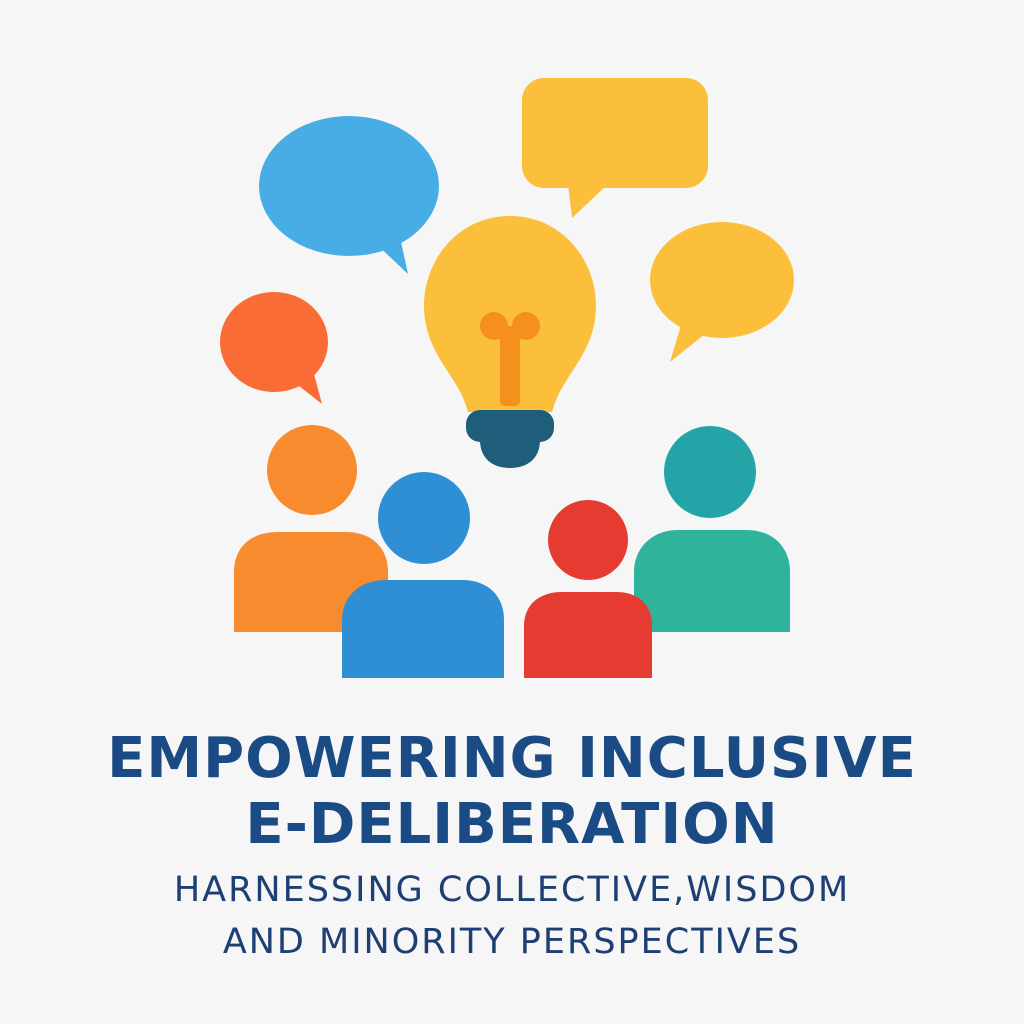  Describe the element at coordinates (512, 758) in the screenshot. I see `title-line-1: EMPOWERING INCLUSIVE` at that location.